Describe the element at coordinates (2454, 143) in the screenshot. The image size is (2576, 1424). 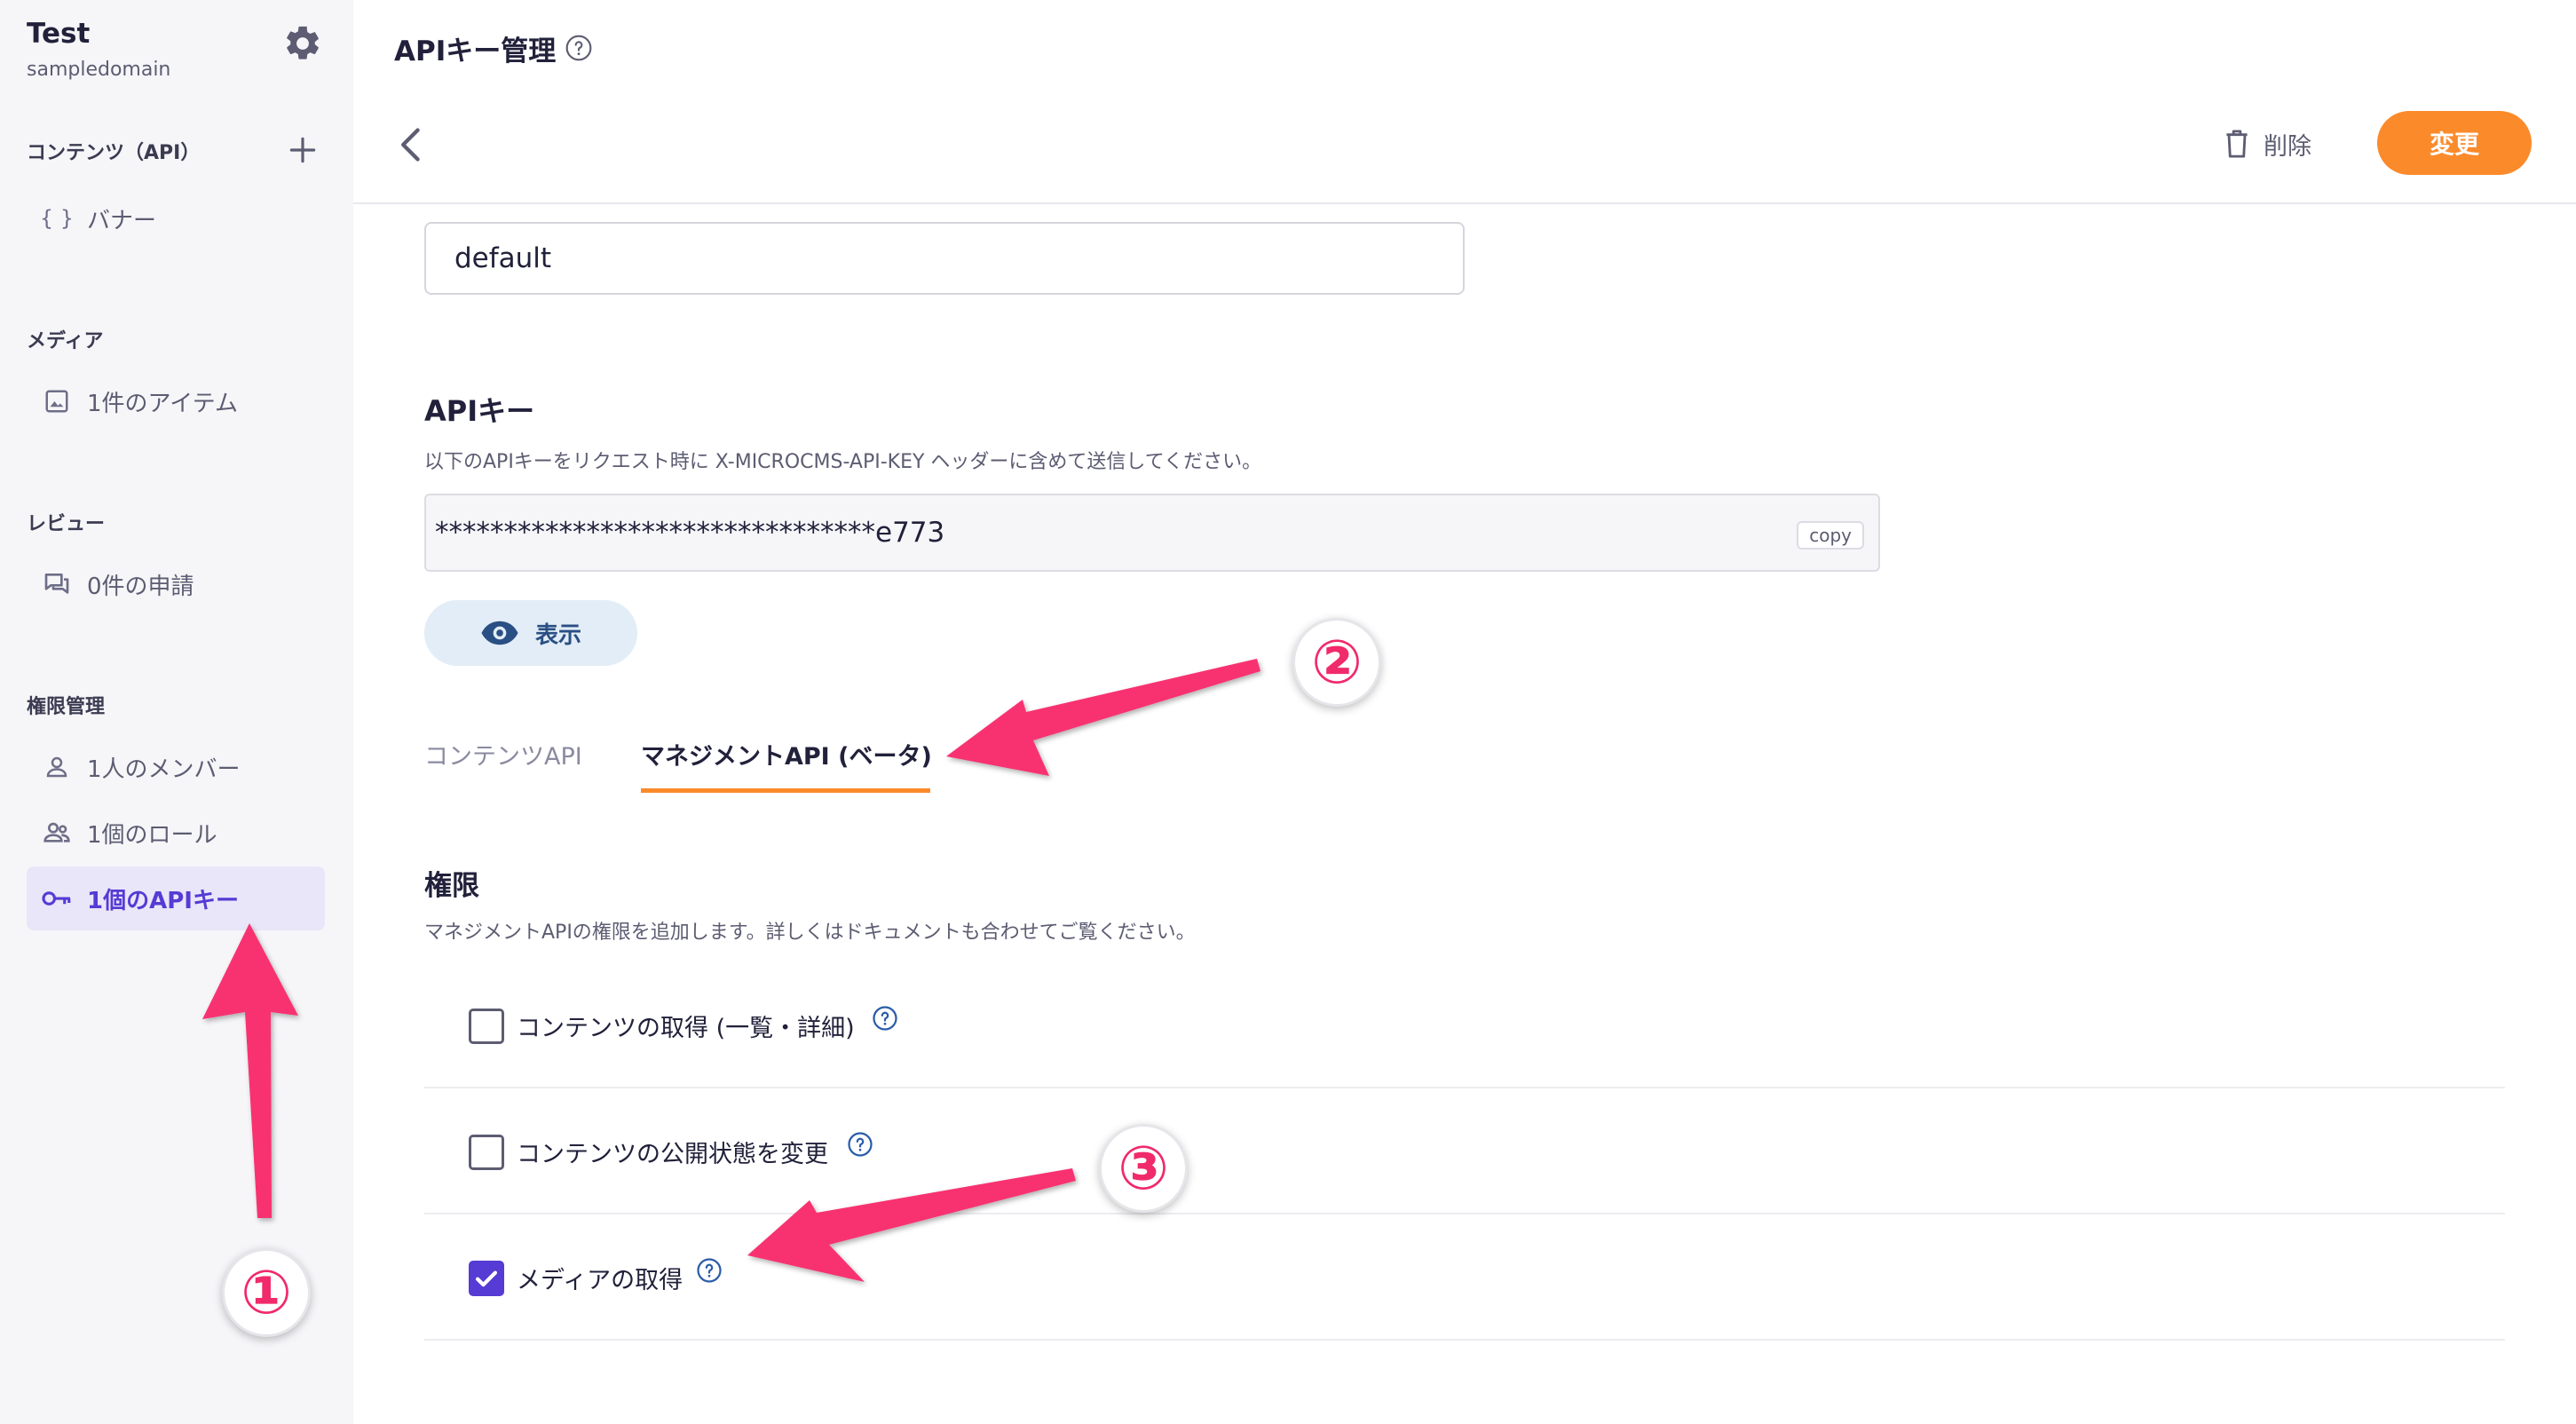
I see `change-button: 変更` at that location.